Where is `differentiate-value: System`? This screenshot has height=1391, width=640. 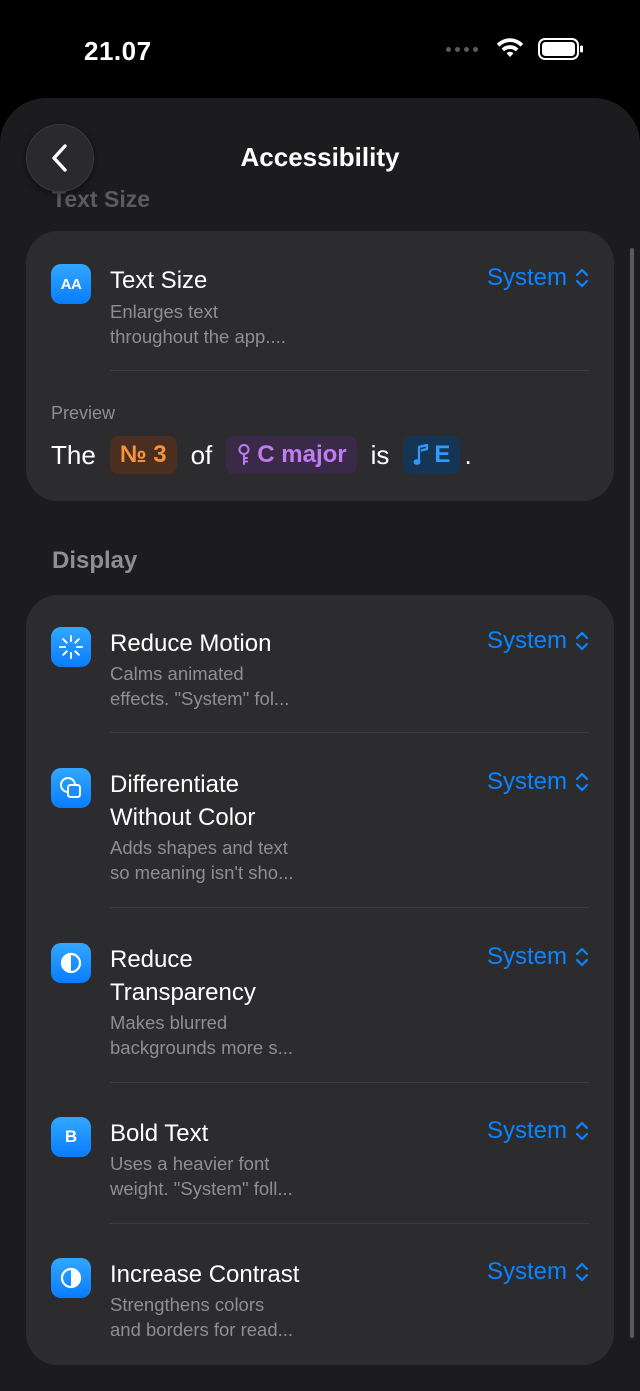
differentiate-value: System is located at coordinates (526, 781).